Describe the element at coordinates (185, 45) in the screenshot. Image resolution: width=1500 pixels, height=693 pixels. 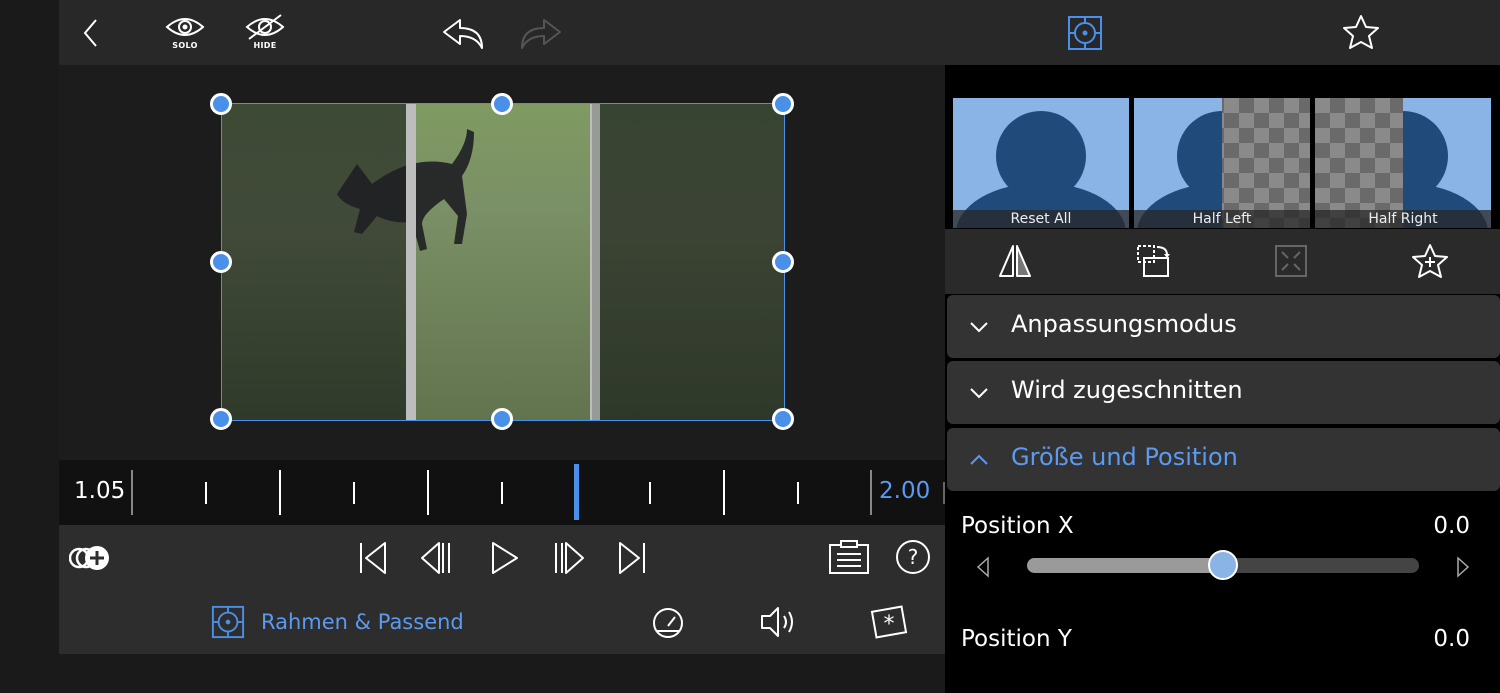
I see `solo-label: SOLO` at that location.